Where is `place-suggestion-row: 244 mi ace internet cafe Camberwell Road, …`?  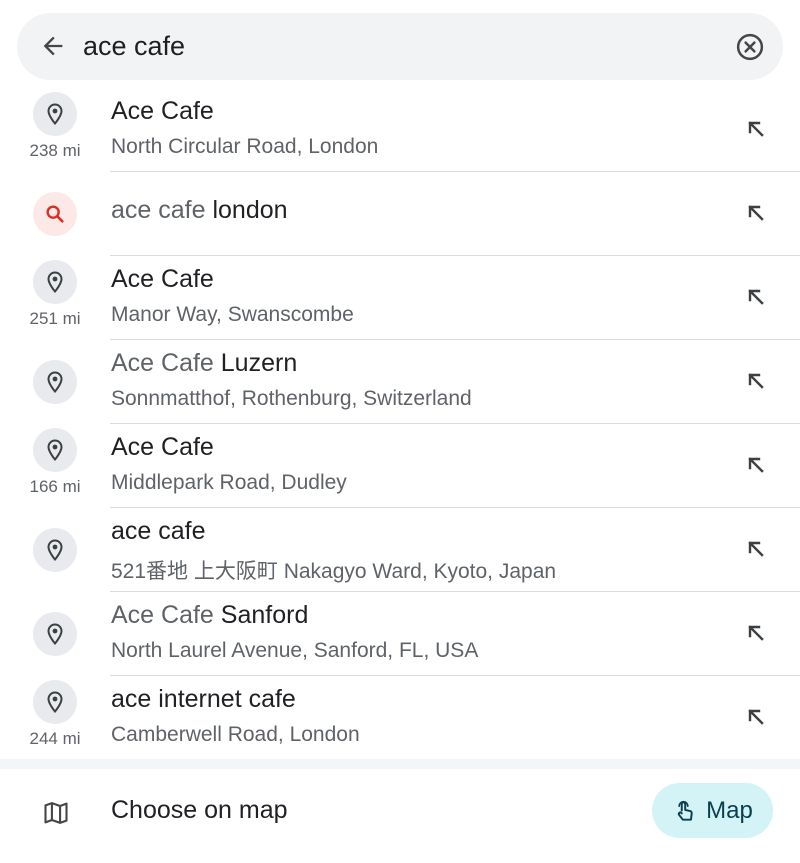
place-suggestion-row: 244 mi ace internet cafe Camberwell Road, … is located at coordinates (400, 718).